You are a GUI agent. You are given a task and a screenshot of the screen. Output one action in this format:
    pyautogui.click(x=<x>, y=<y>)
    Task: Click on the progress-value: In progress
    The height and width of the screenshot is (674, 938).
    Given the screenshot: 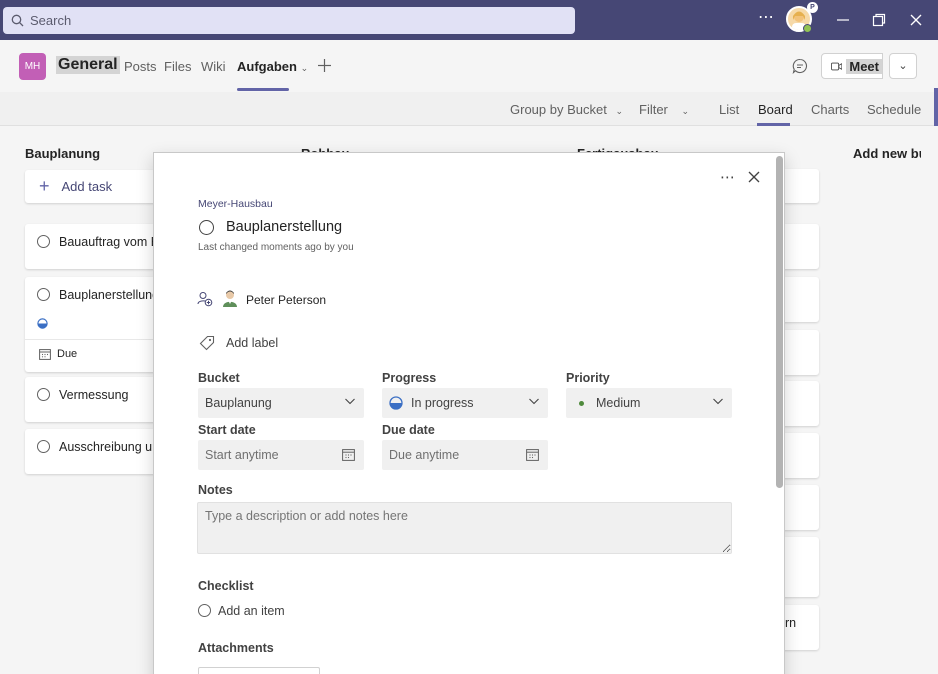 What is the action you would take?
    pyautogui.click(x=442, y=403)
    